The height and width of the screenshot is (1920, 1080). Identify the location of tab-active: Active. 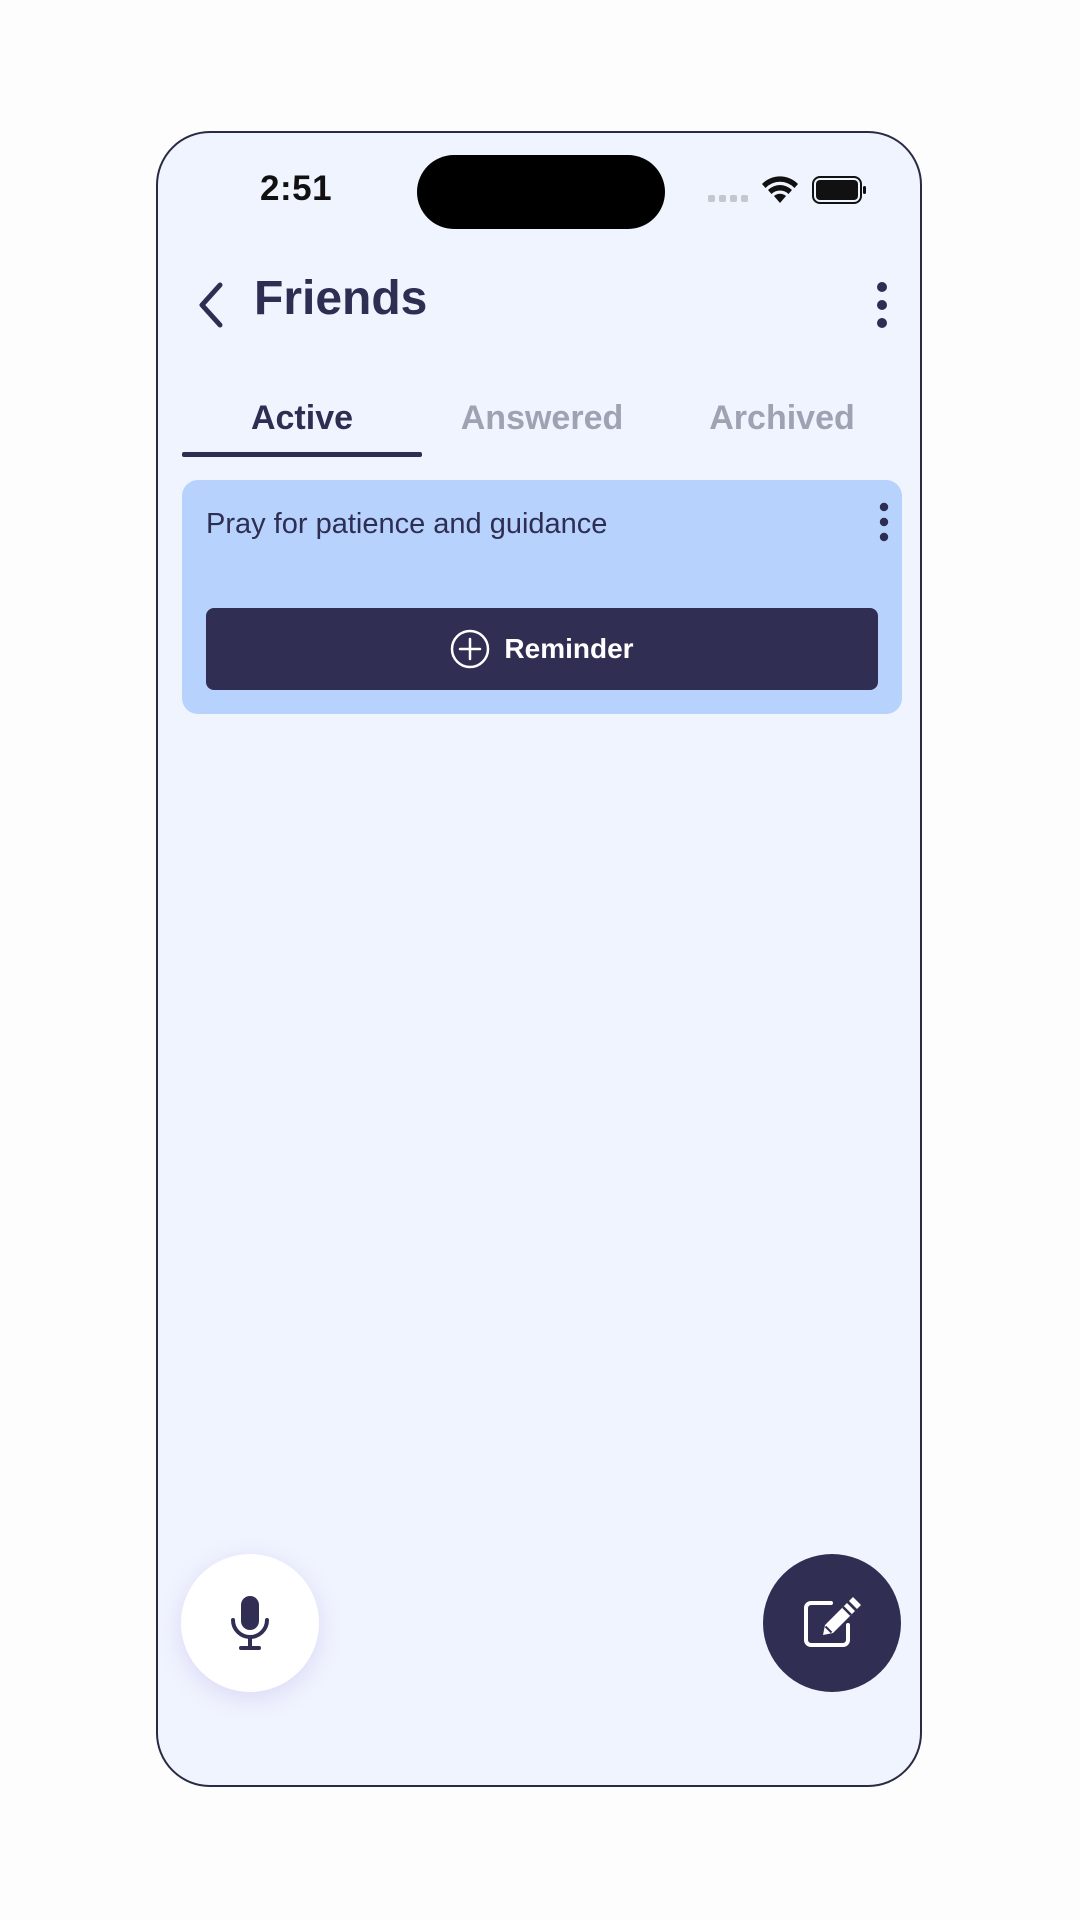
(302, 421).